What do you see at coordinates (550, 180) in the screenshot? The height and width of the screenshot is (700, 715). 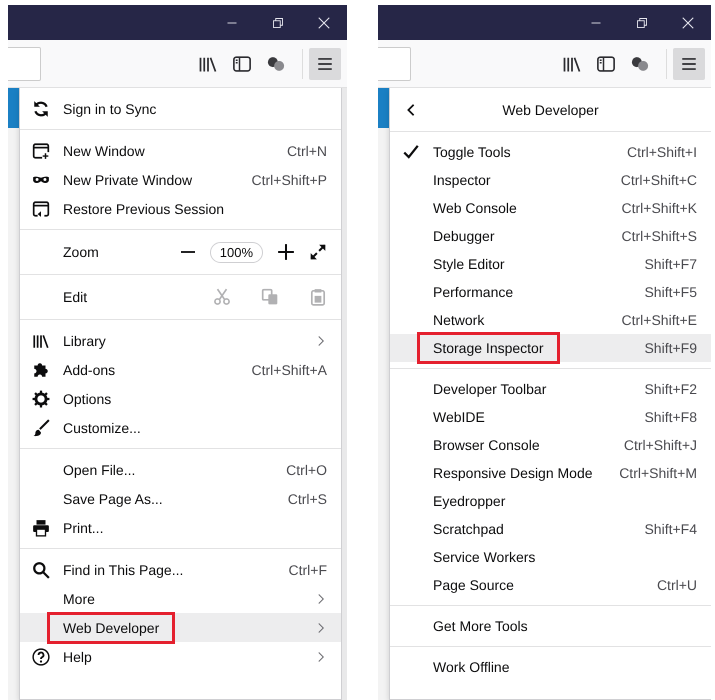 I see `menu-item: Inspector Ctrl+Shift+C` at bounding box center [550, 180].